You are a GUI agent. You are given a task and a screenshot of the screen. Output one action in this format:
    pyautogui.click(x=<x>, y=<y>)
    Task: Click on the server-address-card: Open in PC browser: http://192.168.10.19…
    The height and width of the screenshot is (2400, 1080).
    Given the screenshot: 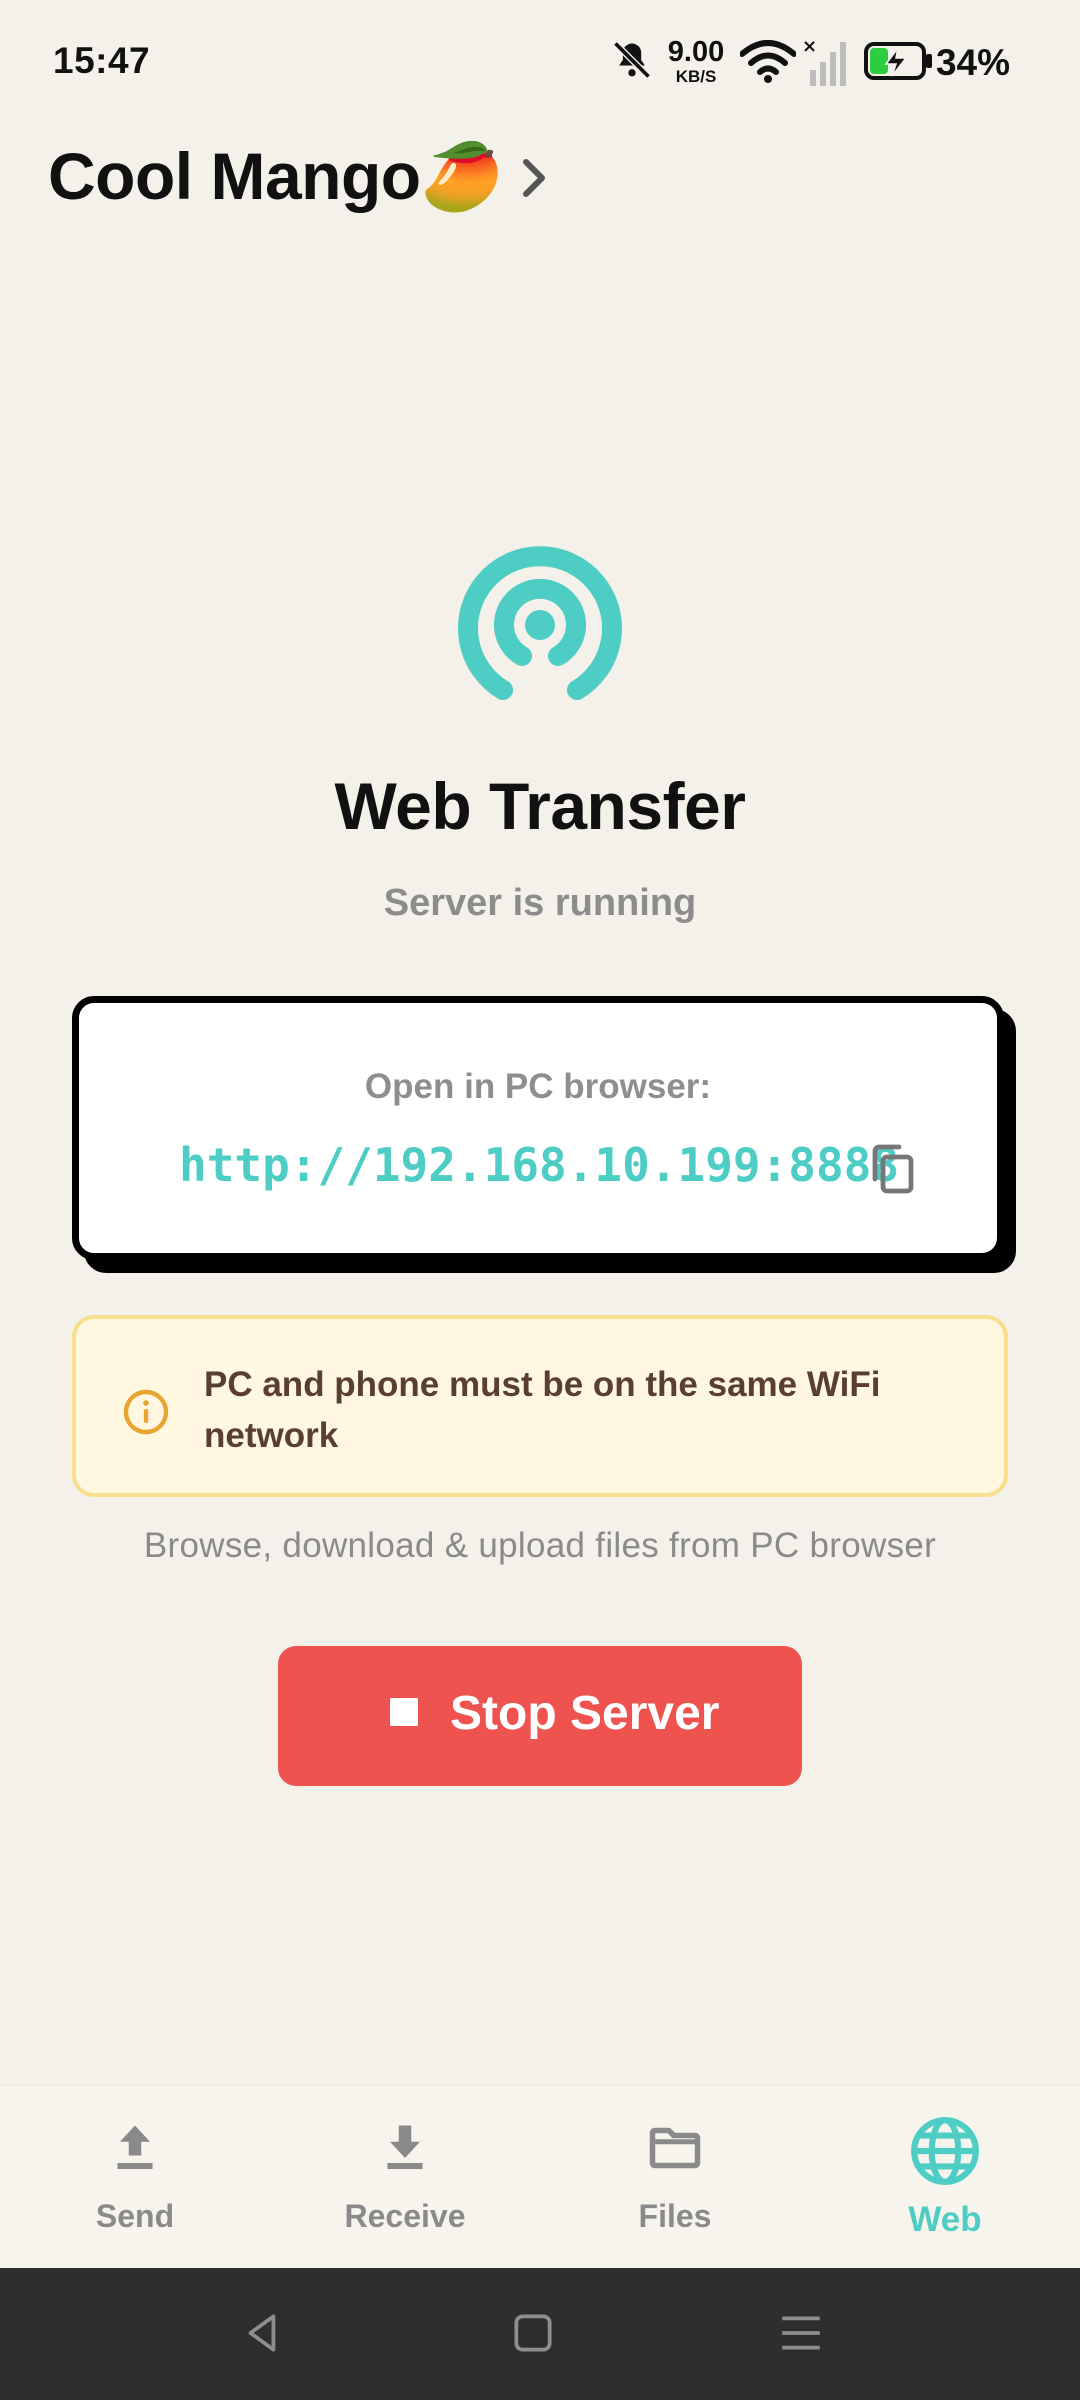 What is the action you would take?
    pyautogui.click(x=538, y=1128)
    